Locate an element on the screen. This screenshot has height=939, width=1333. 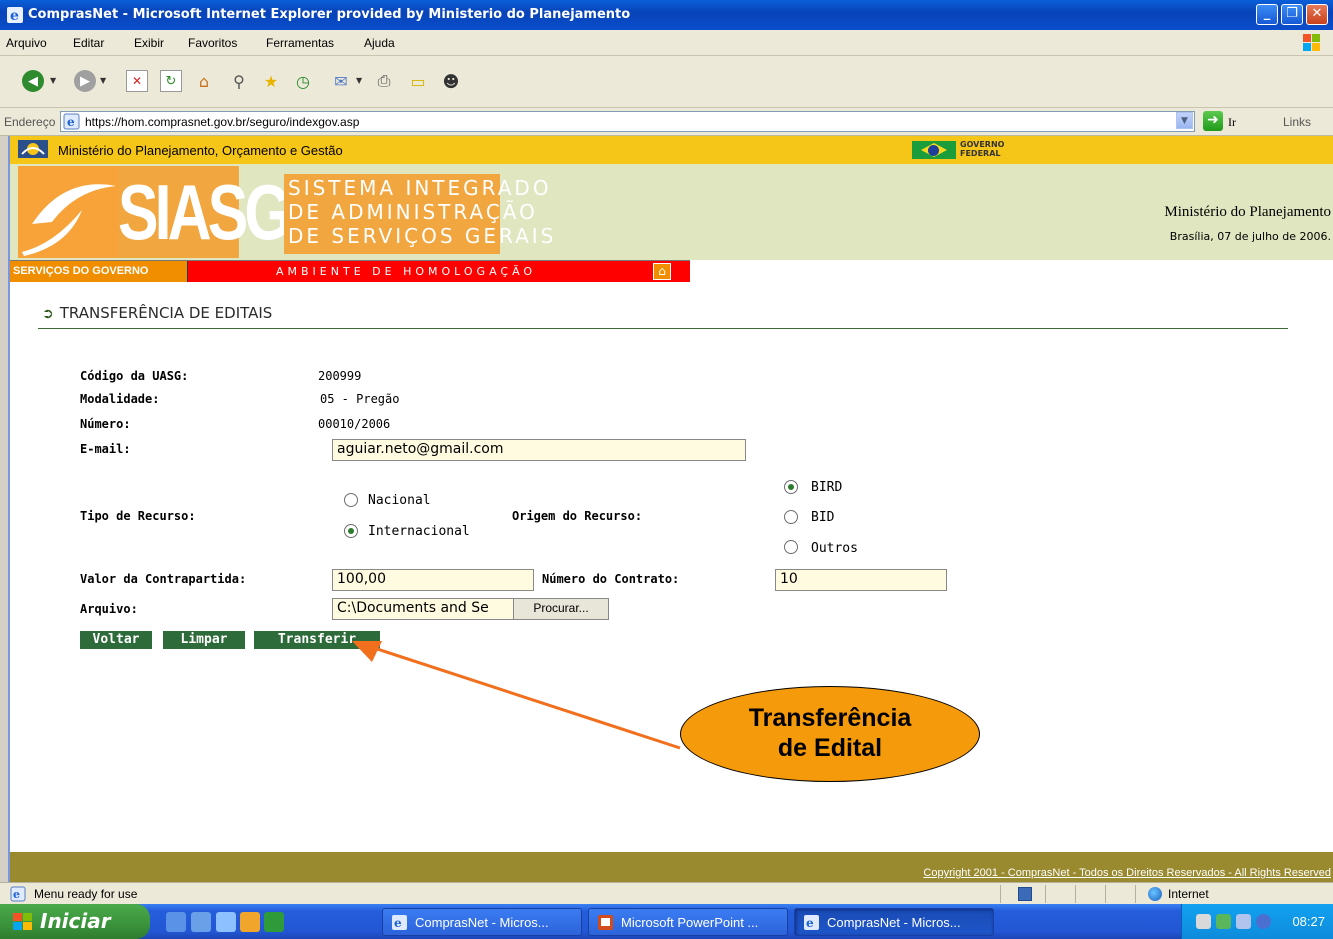
edit-icon: ▭ is located at coordinates (418, 81).